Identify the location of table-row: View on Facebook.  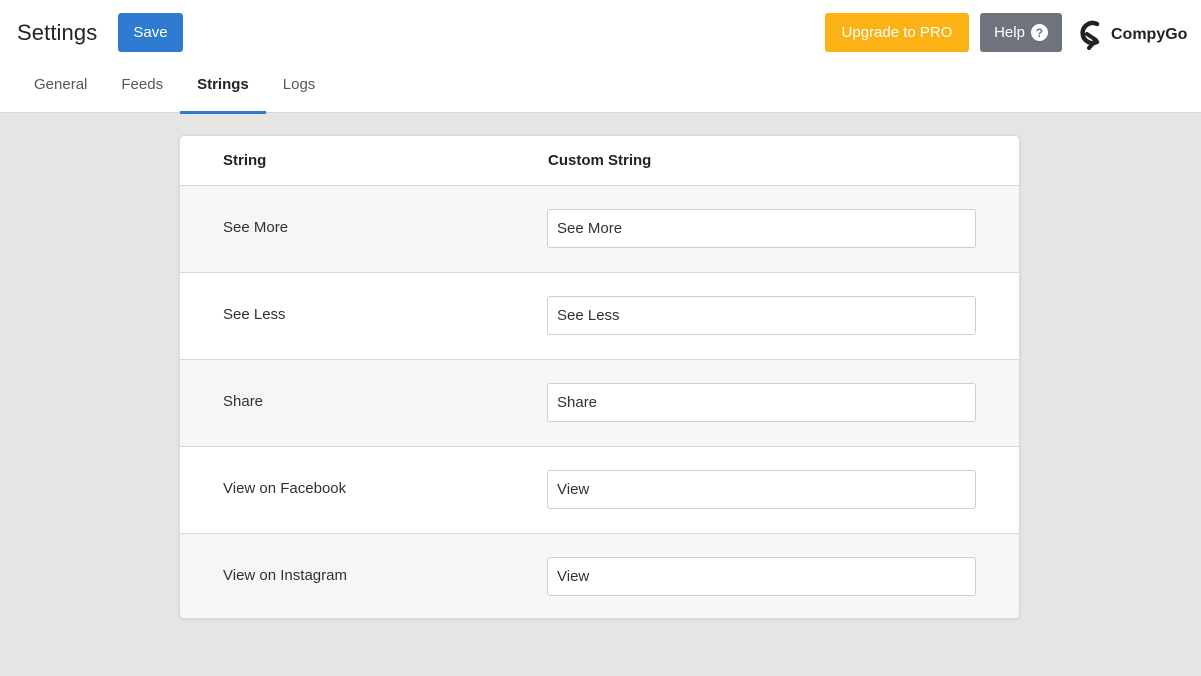
(599, 490).